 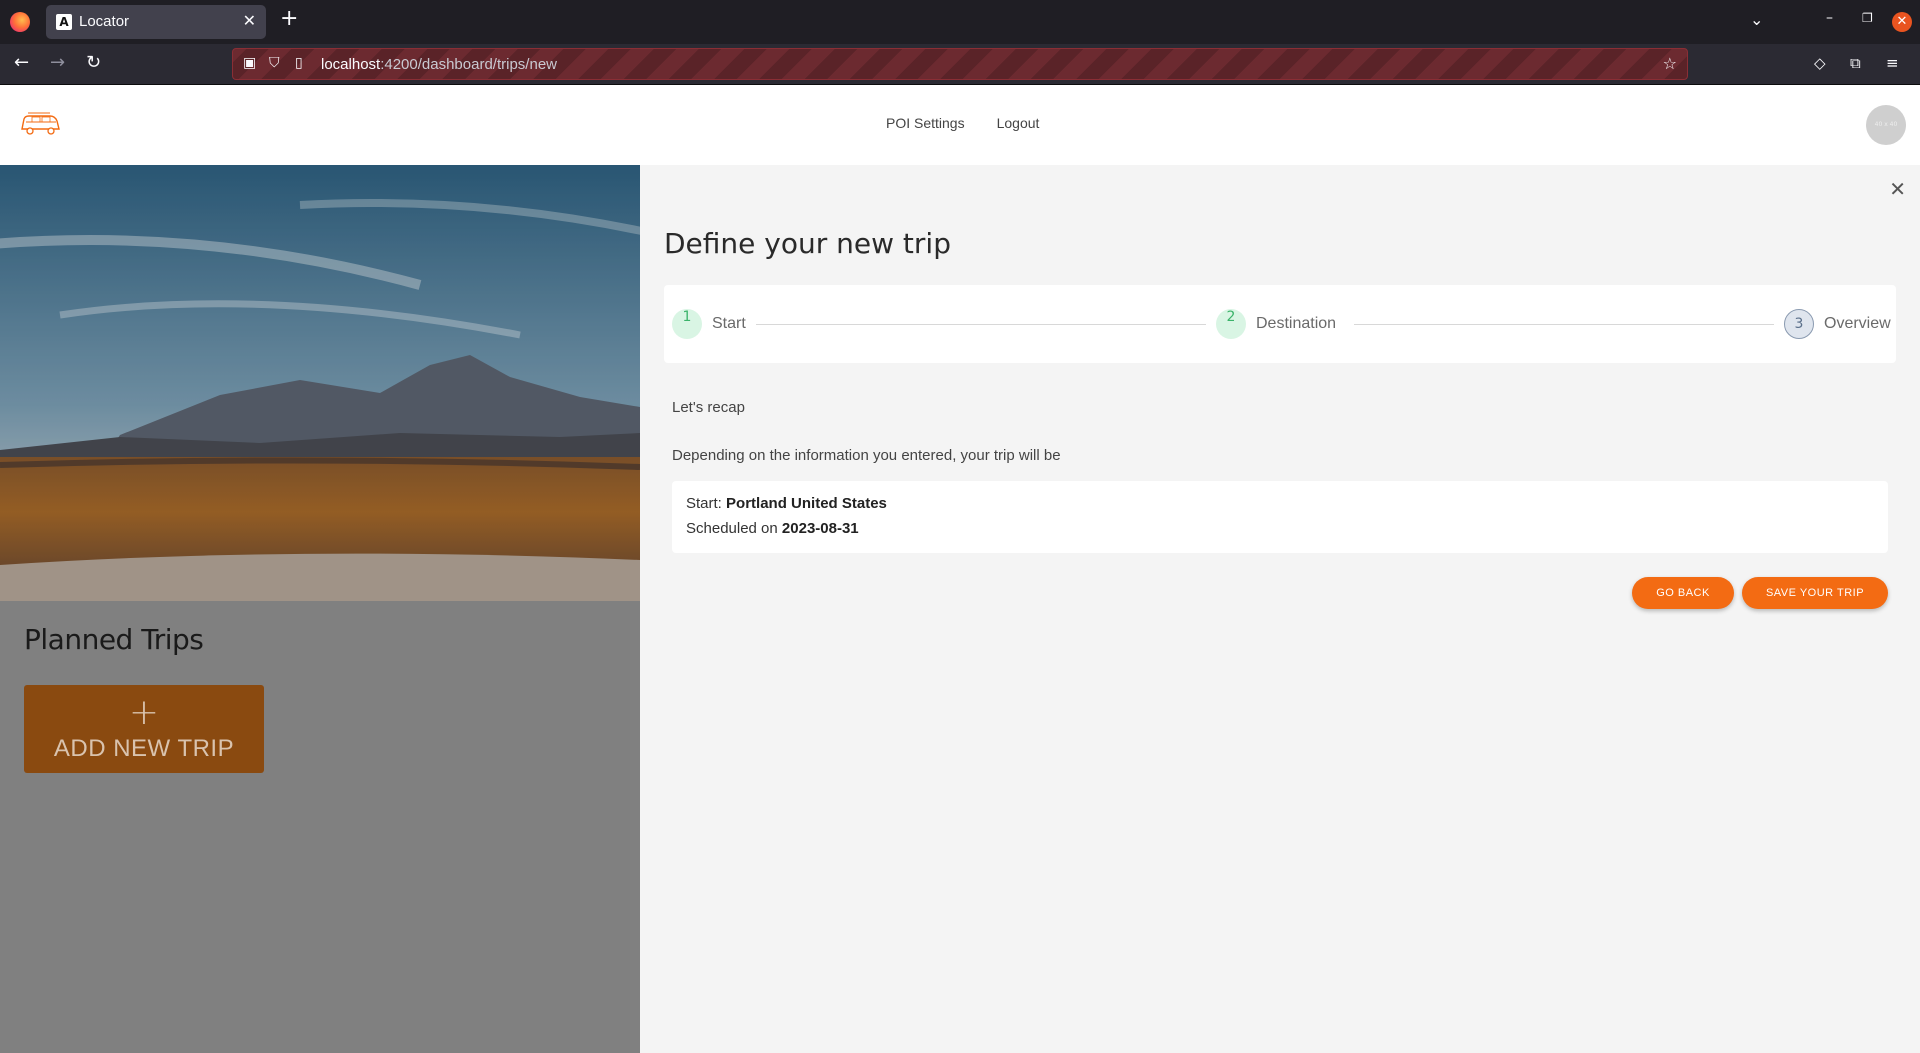 What do you see at coordinates (1670, 63) in the screenshot?
I see `bookmark-star-icon: ☆` at bounding box center [1670, 63].